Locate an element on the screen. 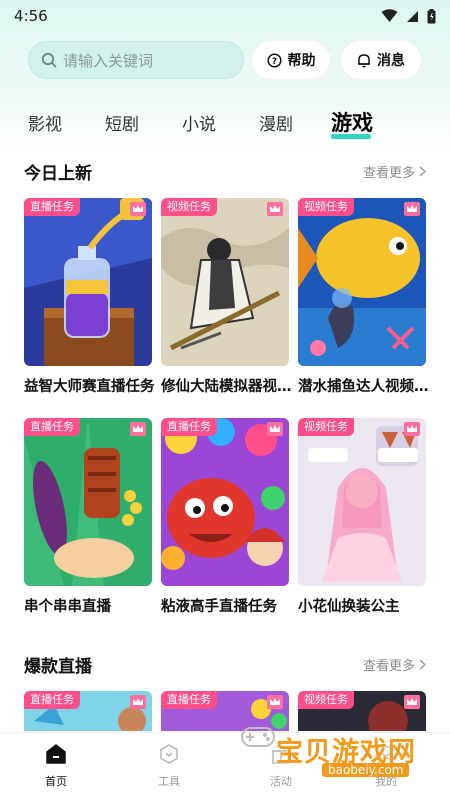  game-card: 直播任务 串个串串直播 is located at coordinates (88, 517).